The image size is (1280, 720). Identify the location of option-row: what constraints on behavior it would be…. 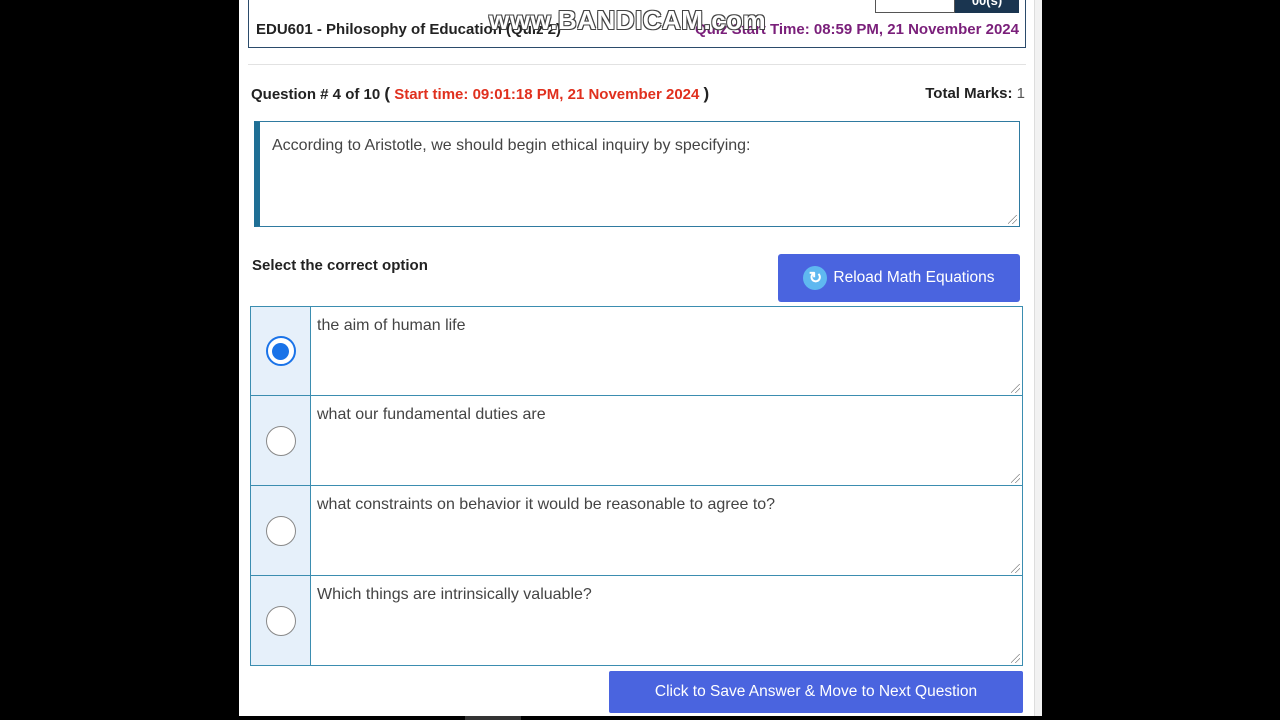
(636, 531).